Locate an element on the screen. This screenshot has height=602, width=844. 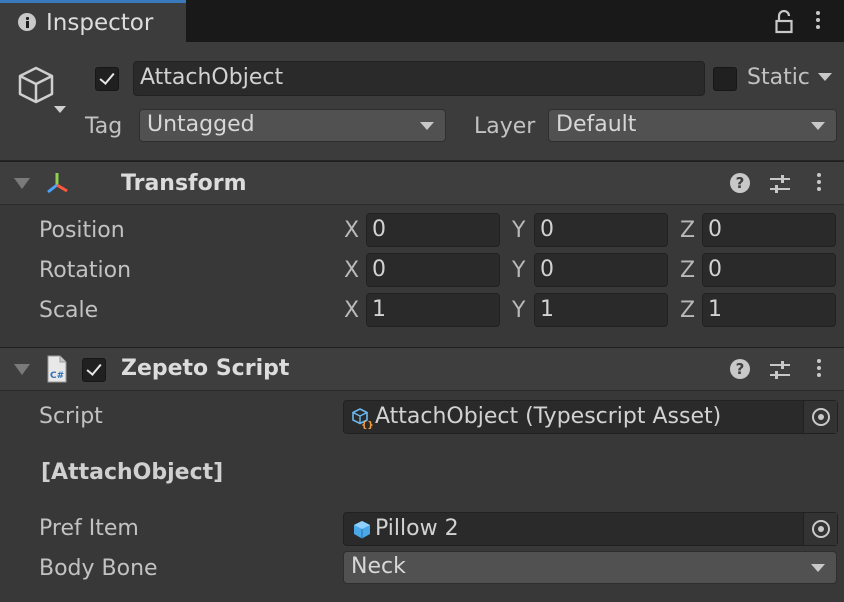
rotation-x-axis: X is located at coordinates (351, 270).